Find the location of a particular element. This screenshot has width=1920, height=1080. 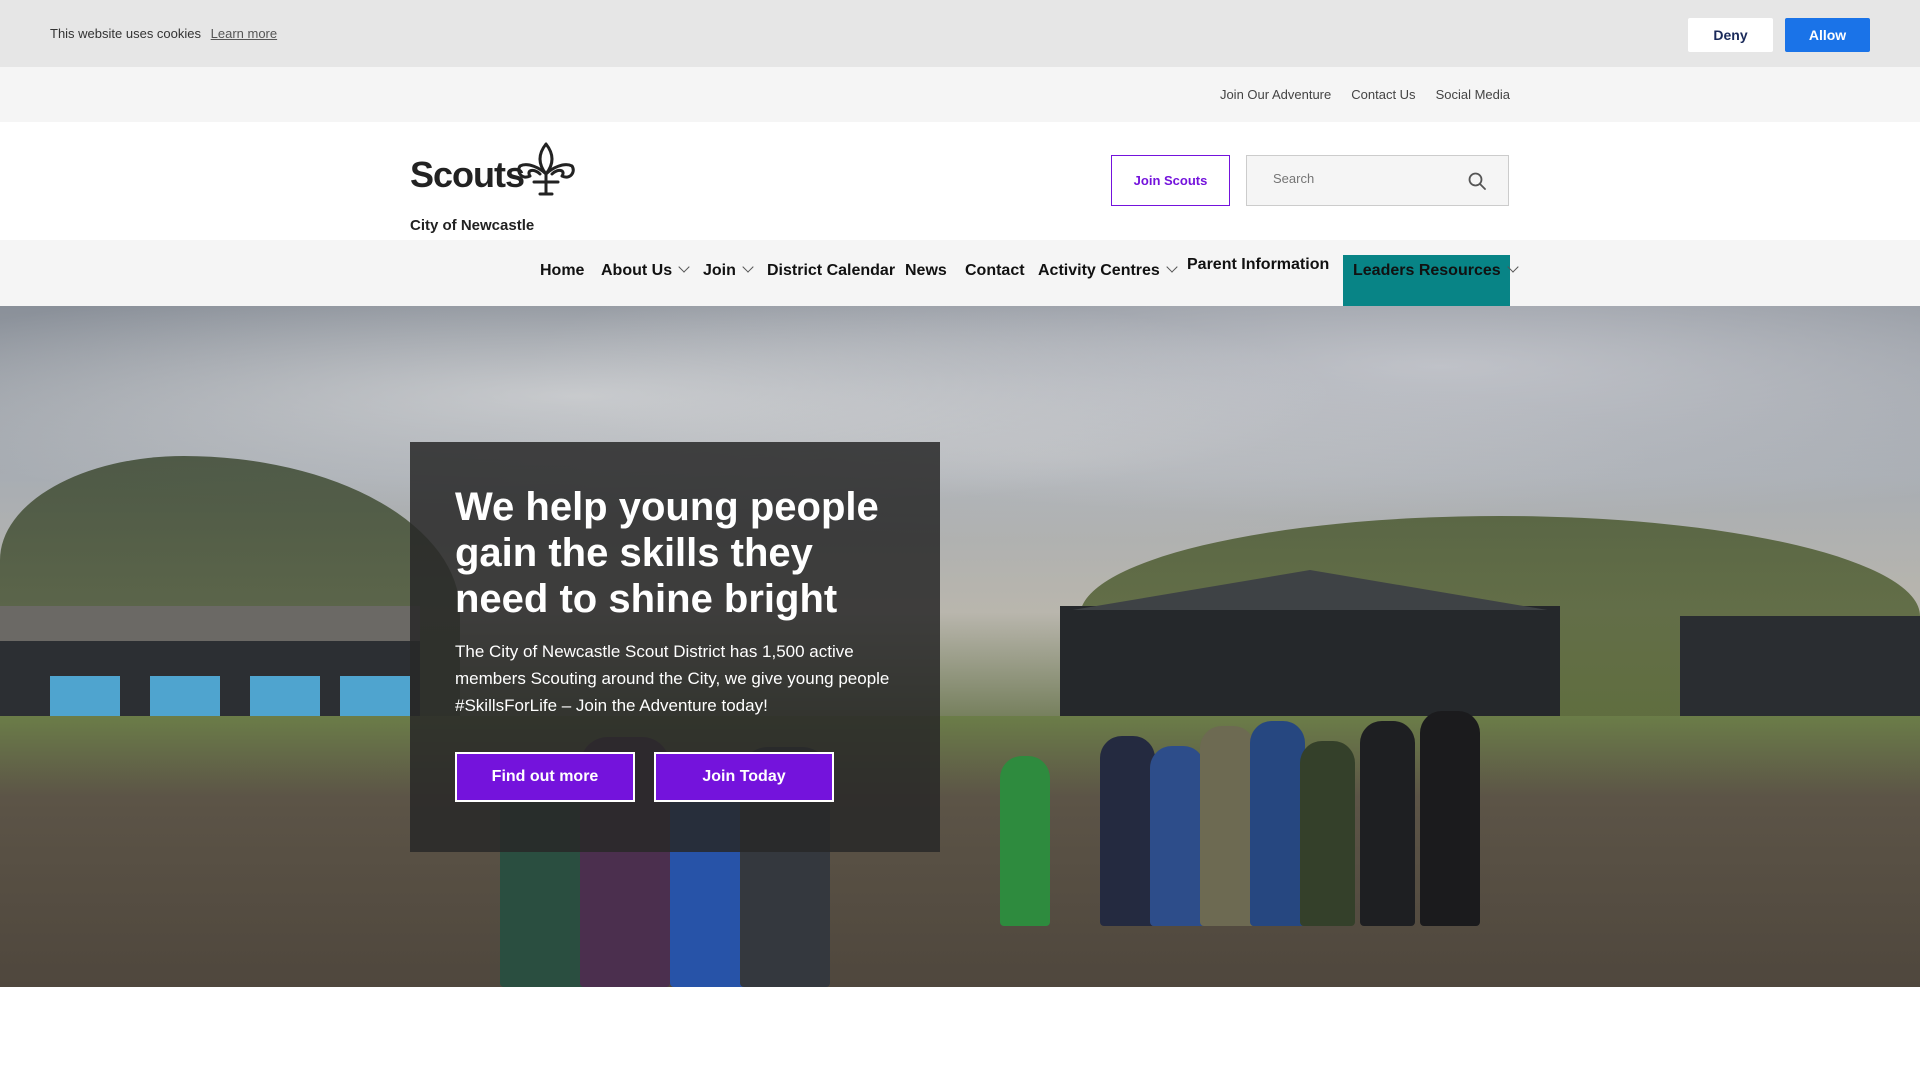

hero-building-far is located at coordinates (1800, 671).